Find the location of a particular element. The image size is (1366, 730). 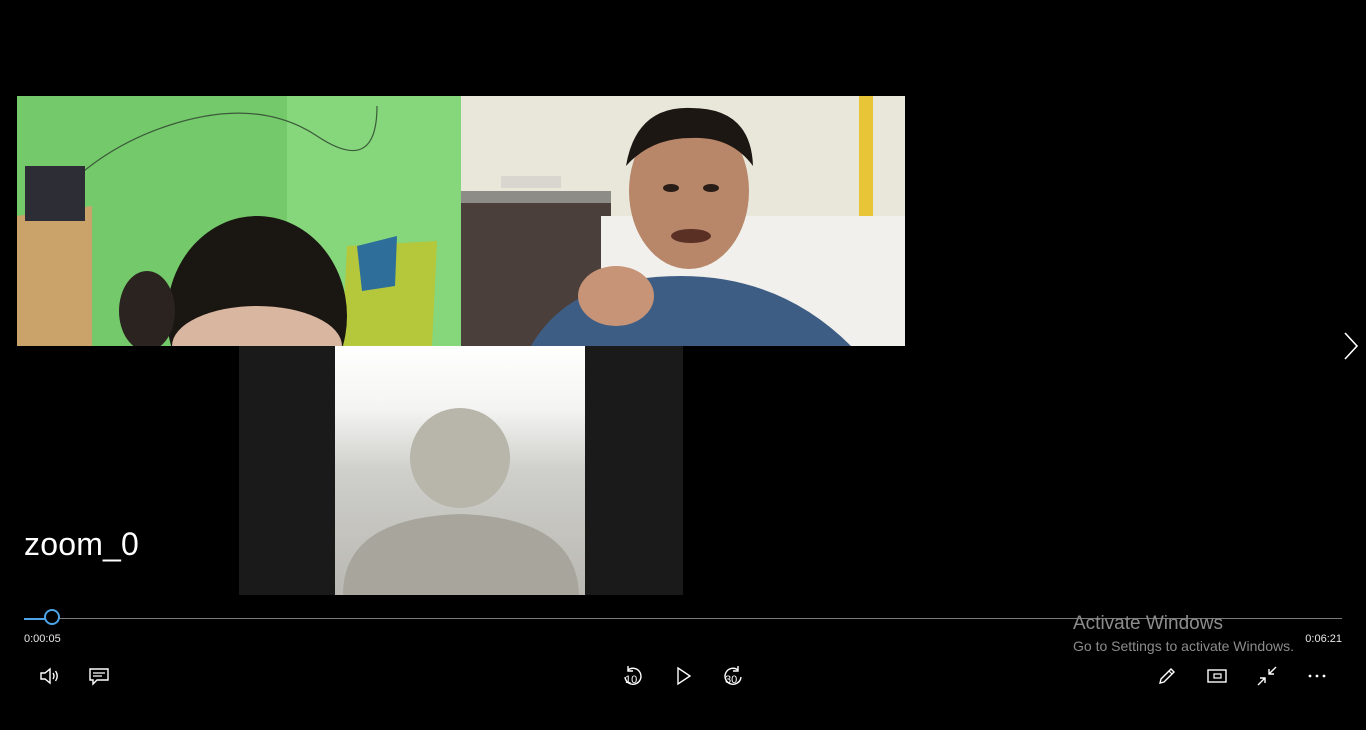

more-icon is located at coordinates (1317, 676).